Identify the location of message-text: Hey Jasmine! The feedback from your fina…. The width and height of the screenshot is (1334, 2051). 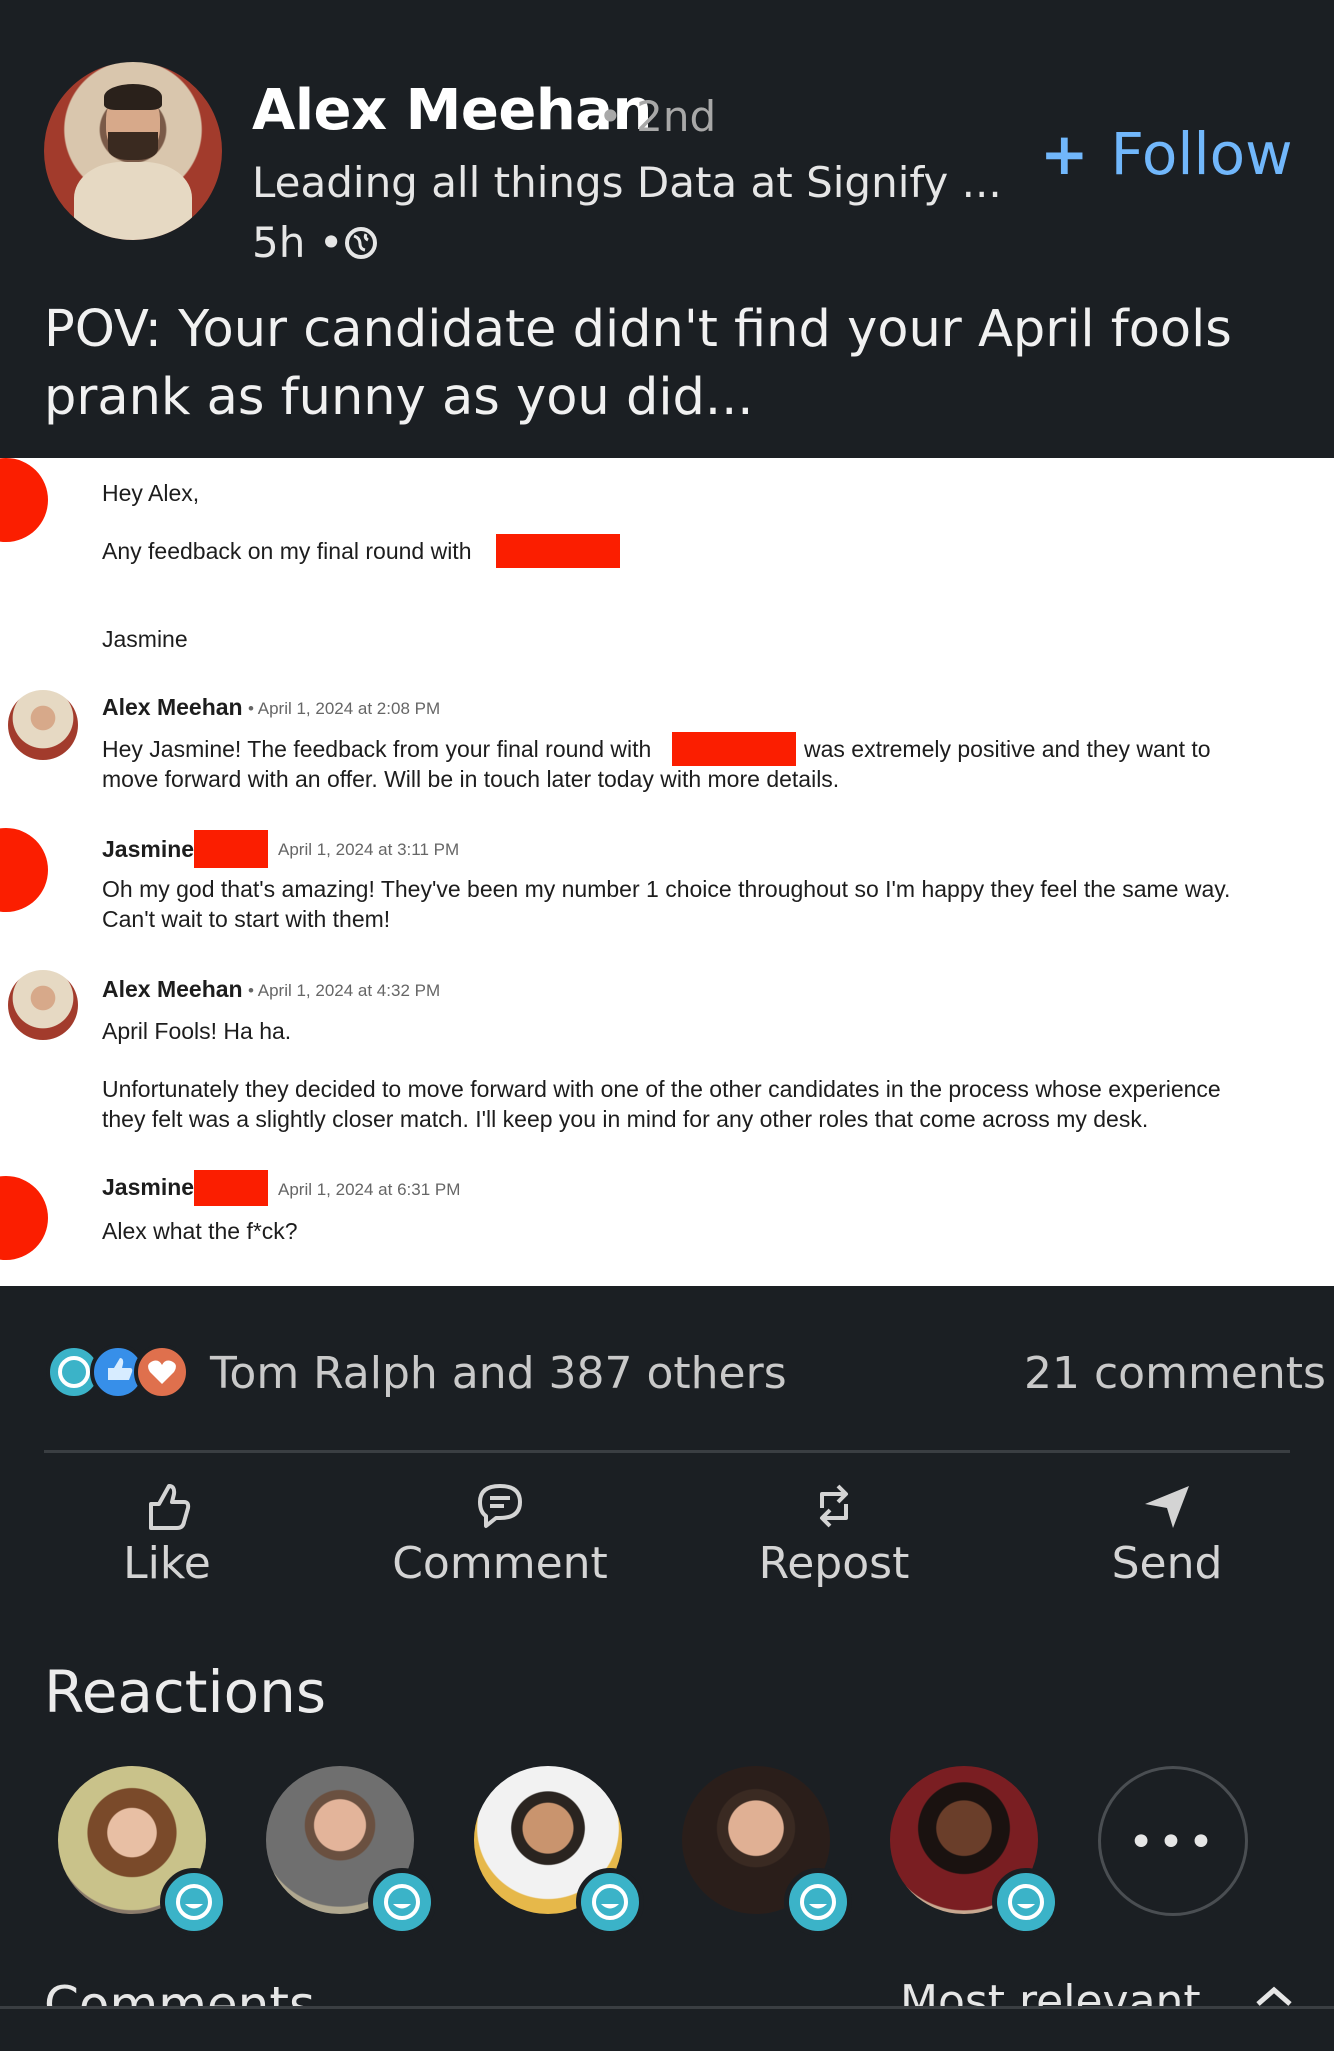
(377, 749).